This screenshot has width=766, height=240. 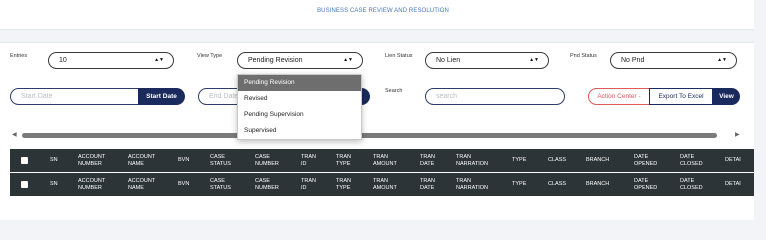 I want to click on start-date-button: Start Date, so click(x=161, y=96).